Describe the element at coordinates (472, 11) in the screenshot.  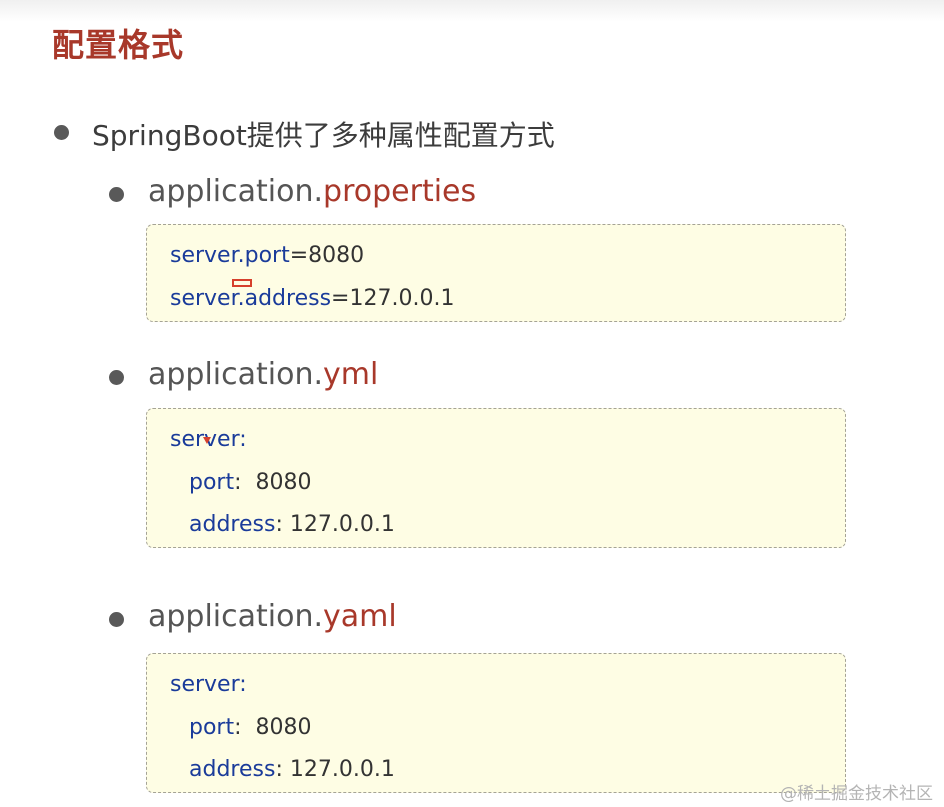
I see `top-shade` at that location.